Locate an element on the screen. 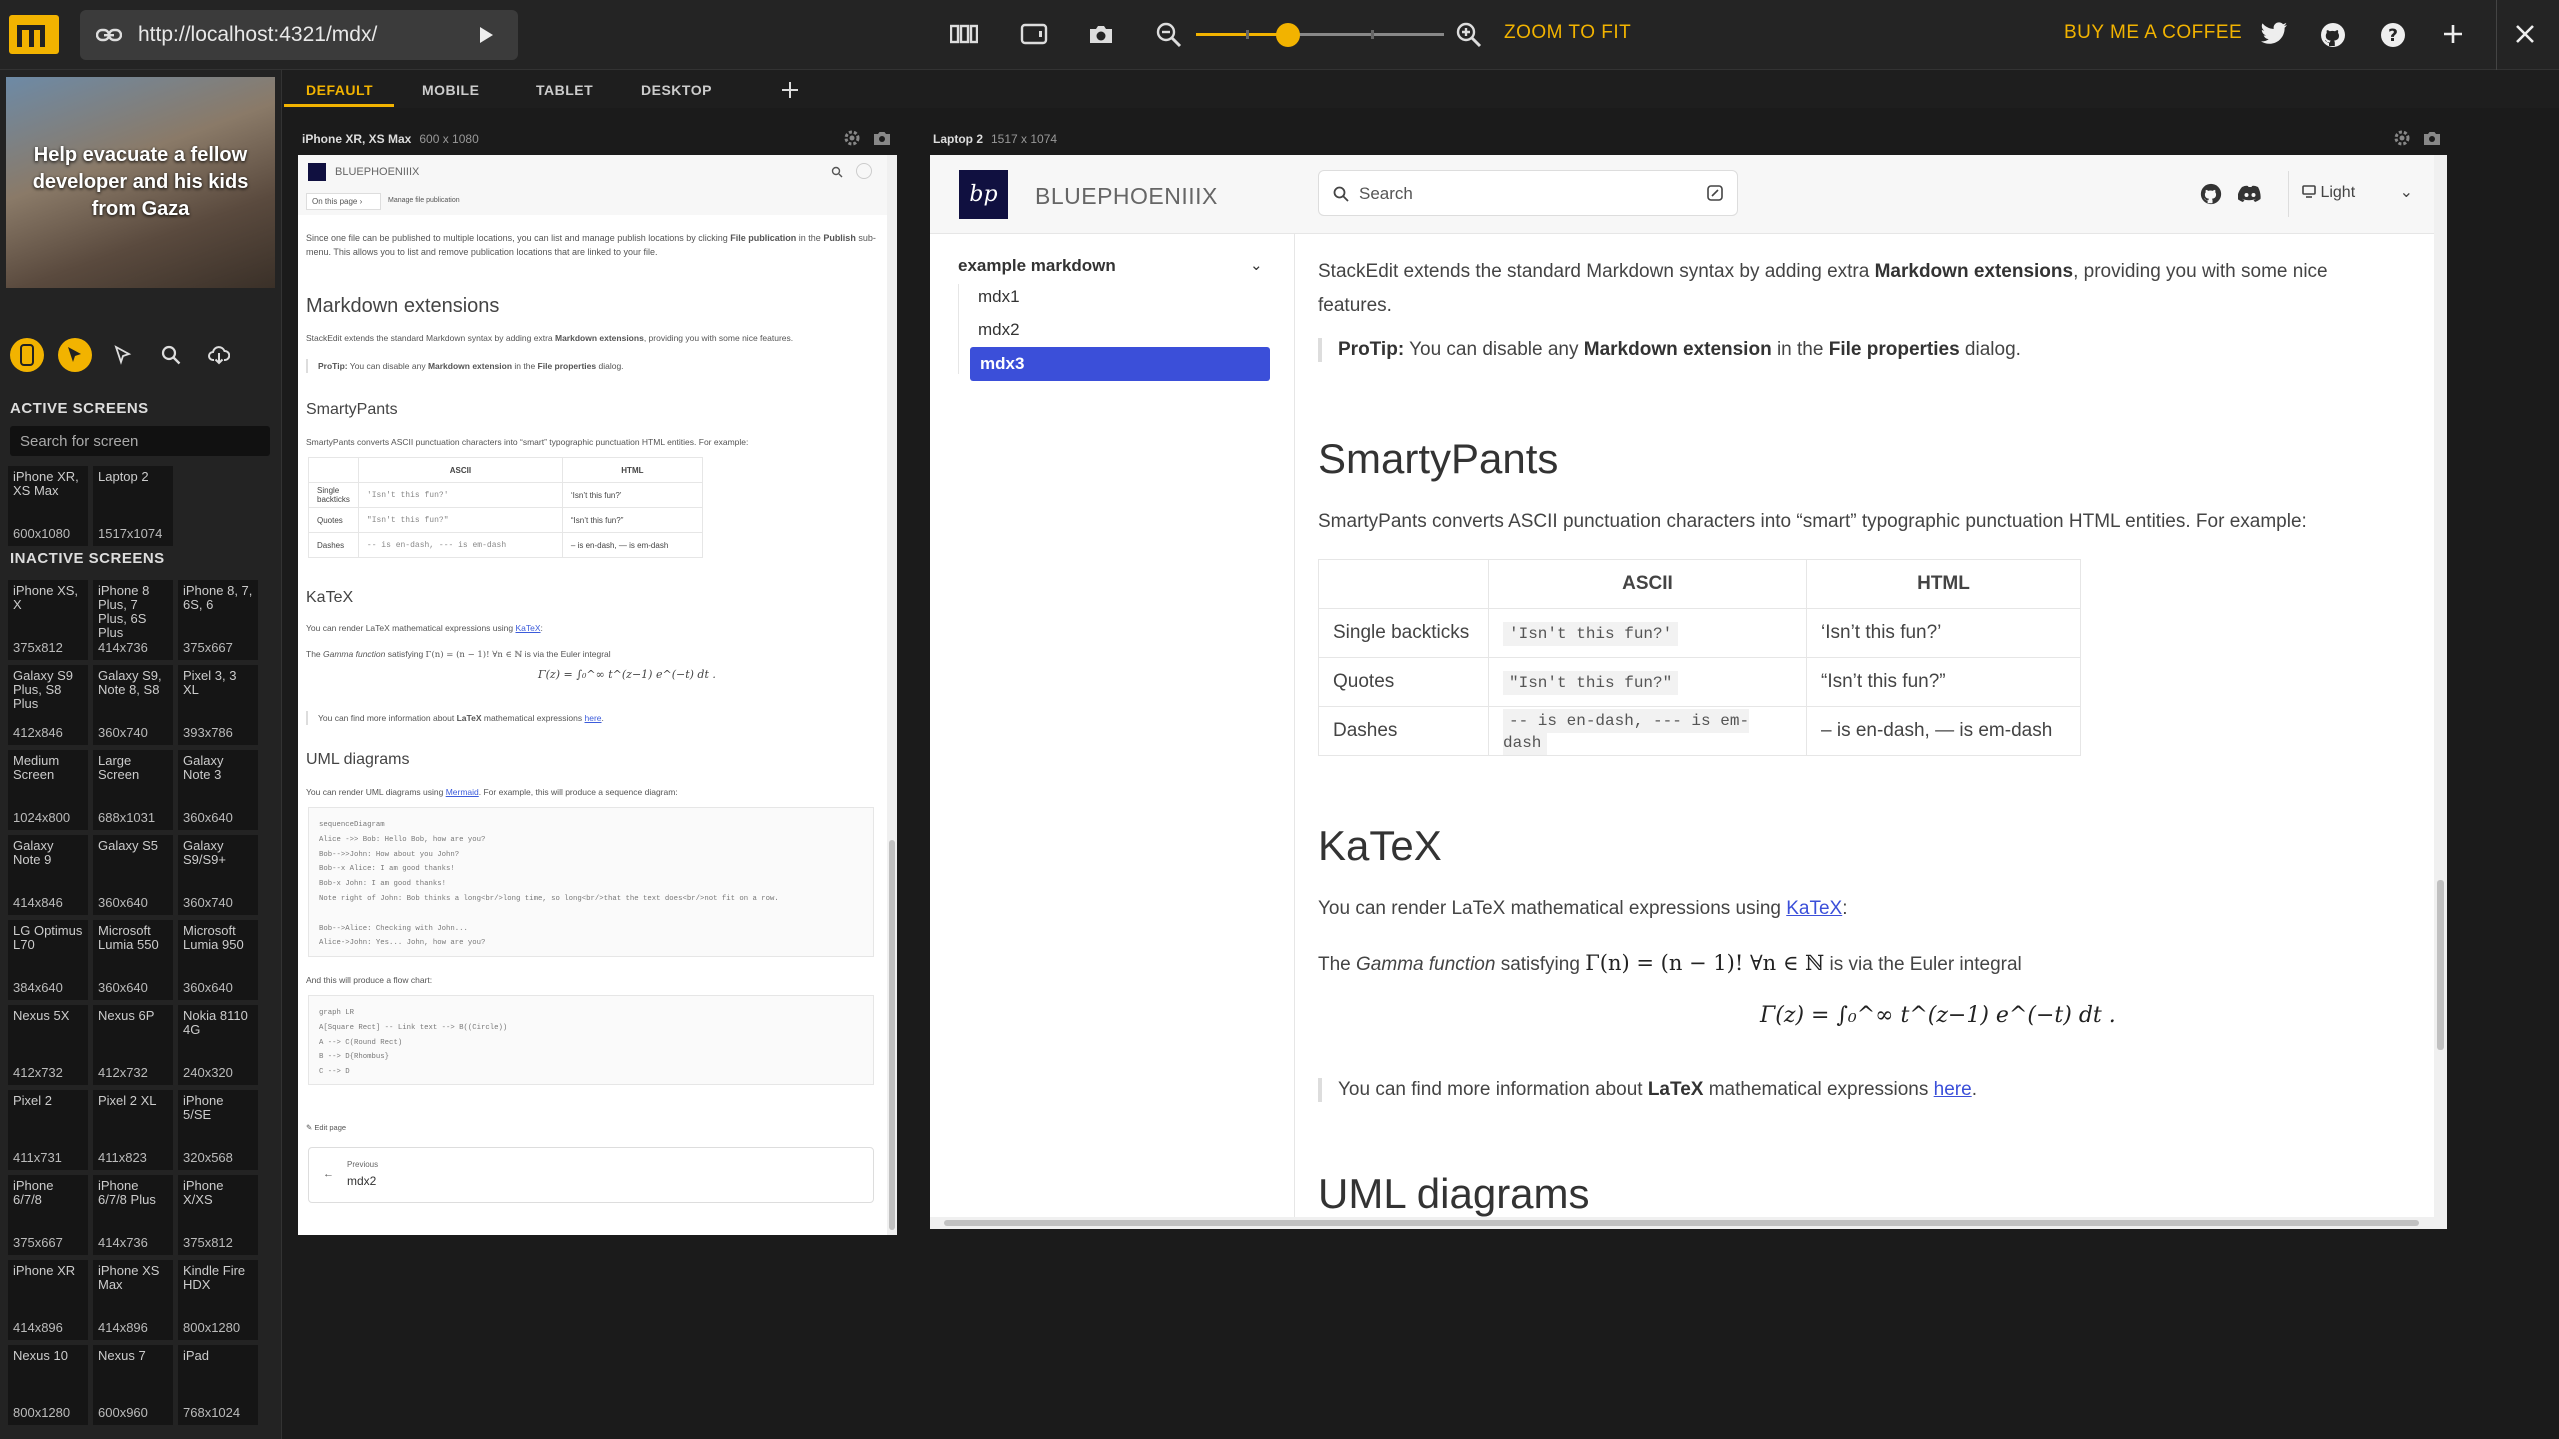 The height and width of the screenshot is (1439, 2559). device-card: Galaxy S9 Plus, S8 Plus 412x846 is located at coordinates (48, 705).